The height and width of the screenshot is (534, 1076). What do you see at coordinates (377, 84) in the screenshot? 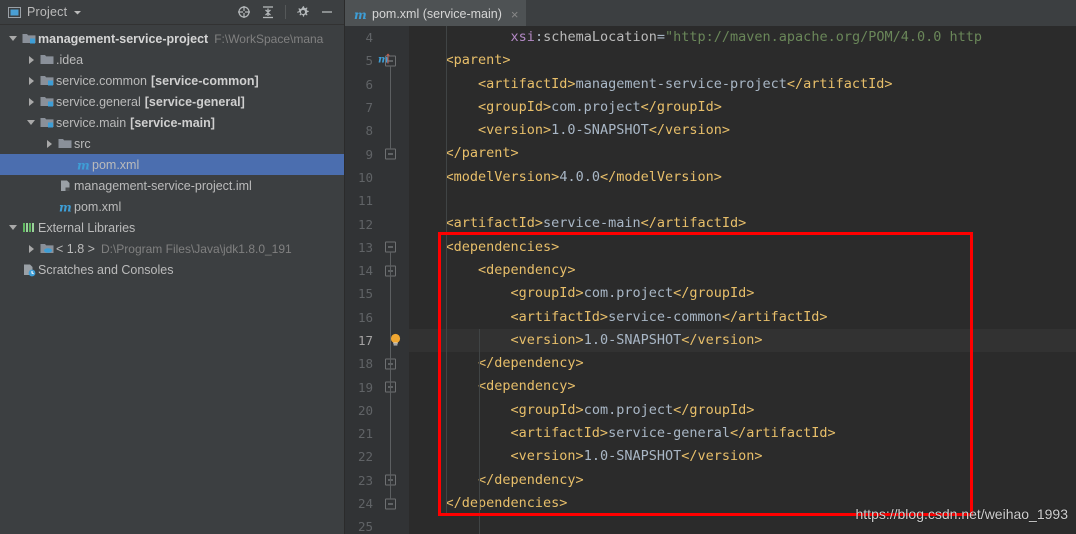
I see `gutter-line-6: 6` at bounding box center [377, 84].